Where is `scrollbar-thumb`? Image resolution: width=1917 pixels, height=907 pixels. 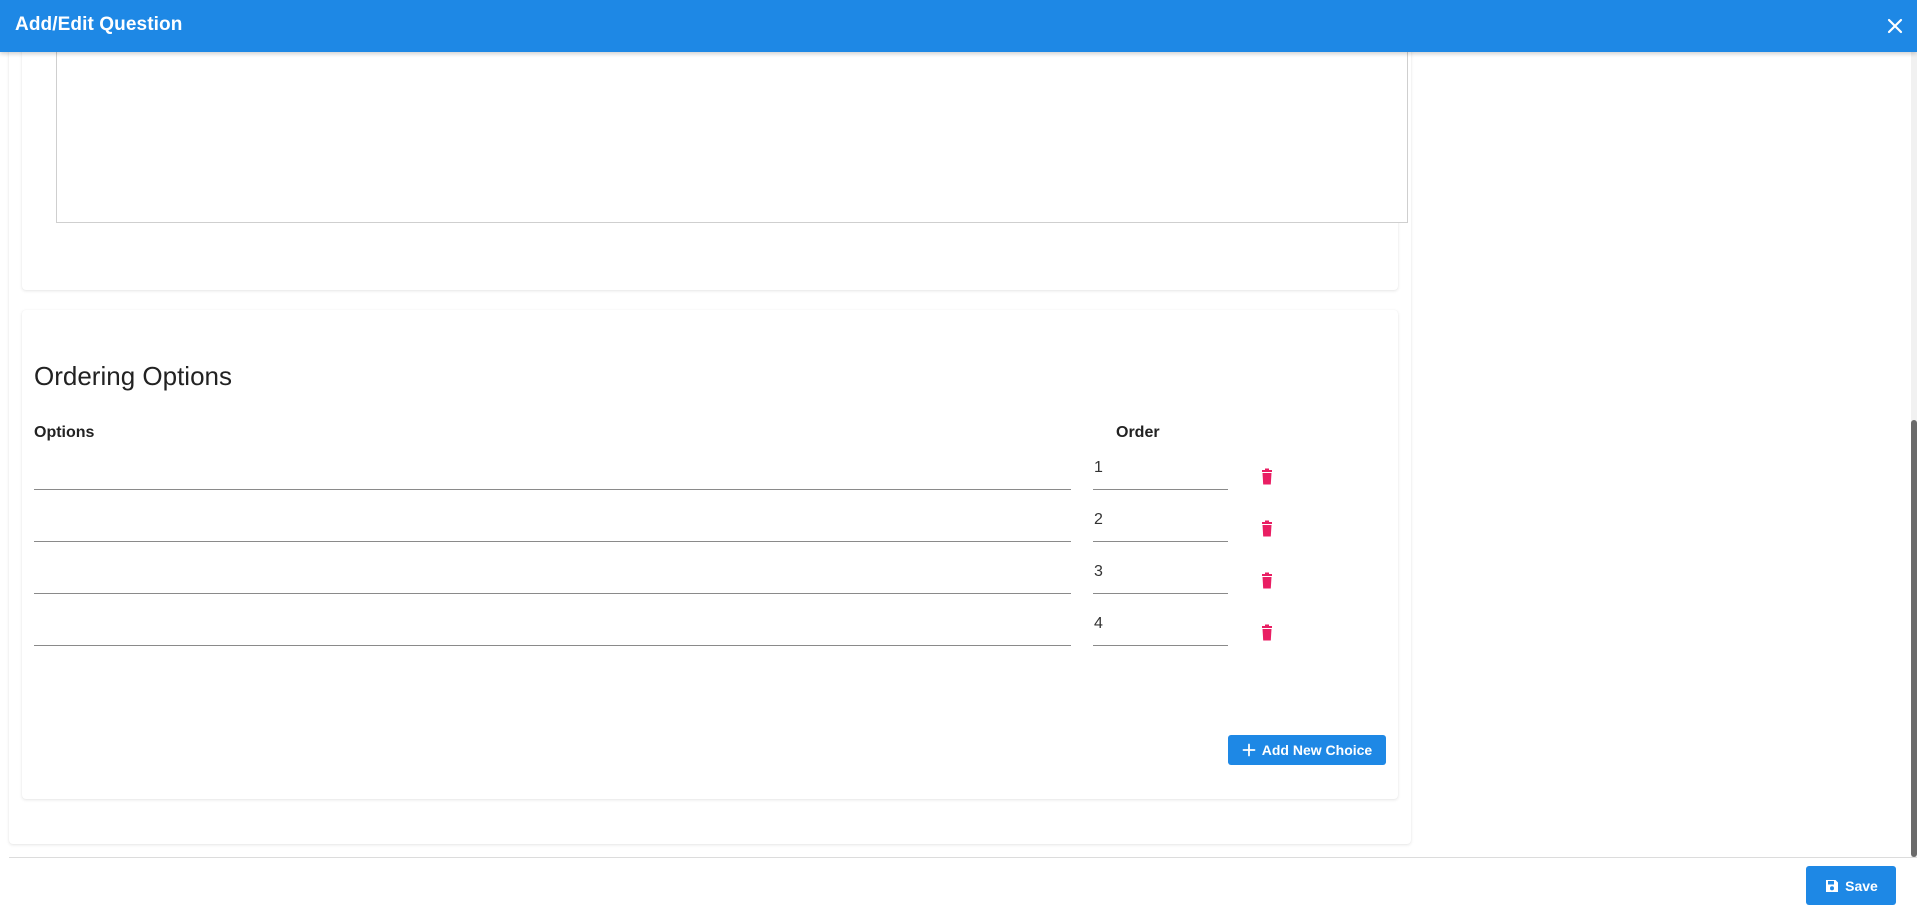 scrollbar-thumb is located at coordinates (1914, 638).